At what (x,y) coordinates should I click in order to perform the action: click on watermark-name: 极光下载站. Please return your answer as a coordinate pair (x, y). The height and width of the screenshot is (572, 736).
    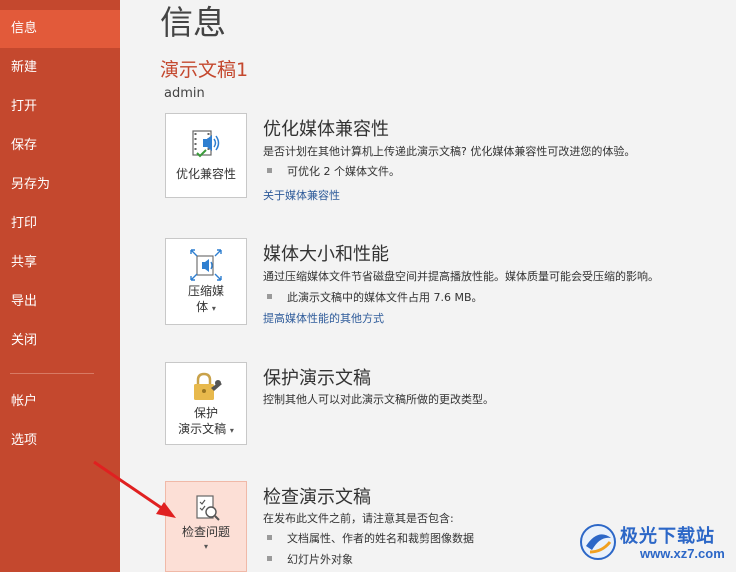
    Looking at the image, I should click on (667, 536).